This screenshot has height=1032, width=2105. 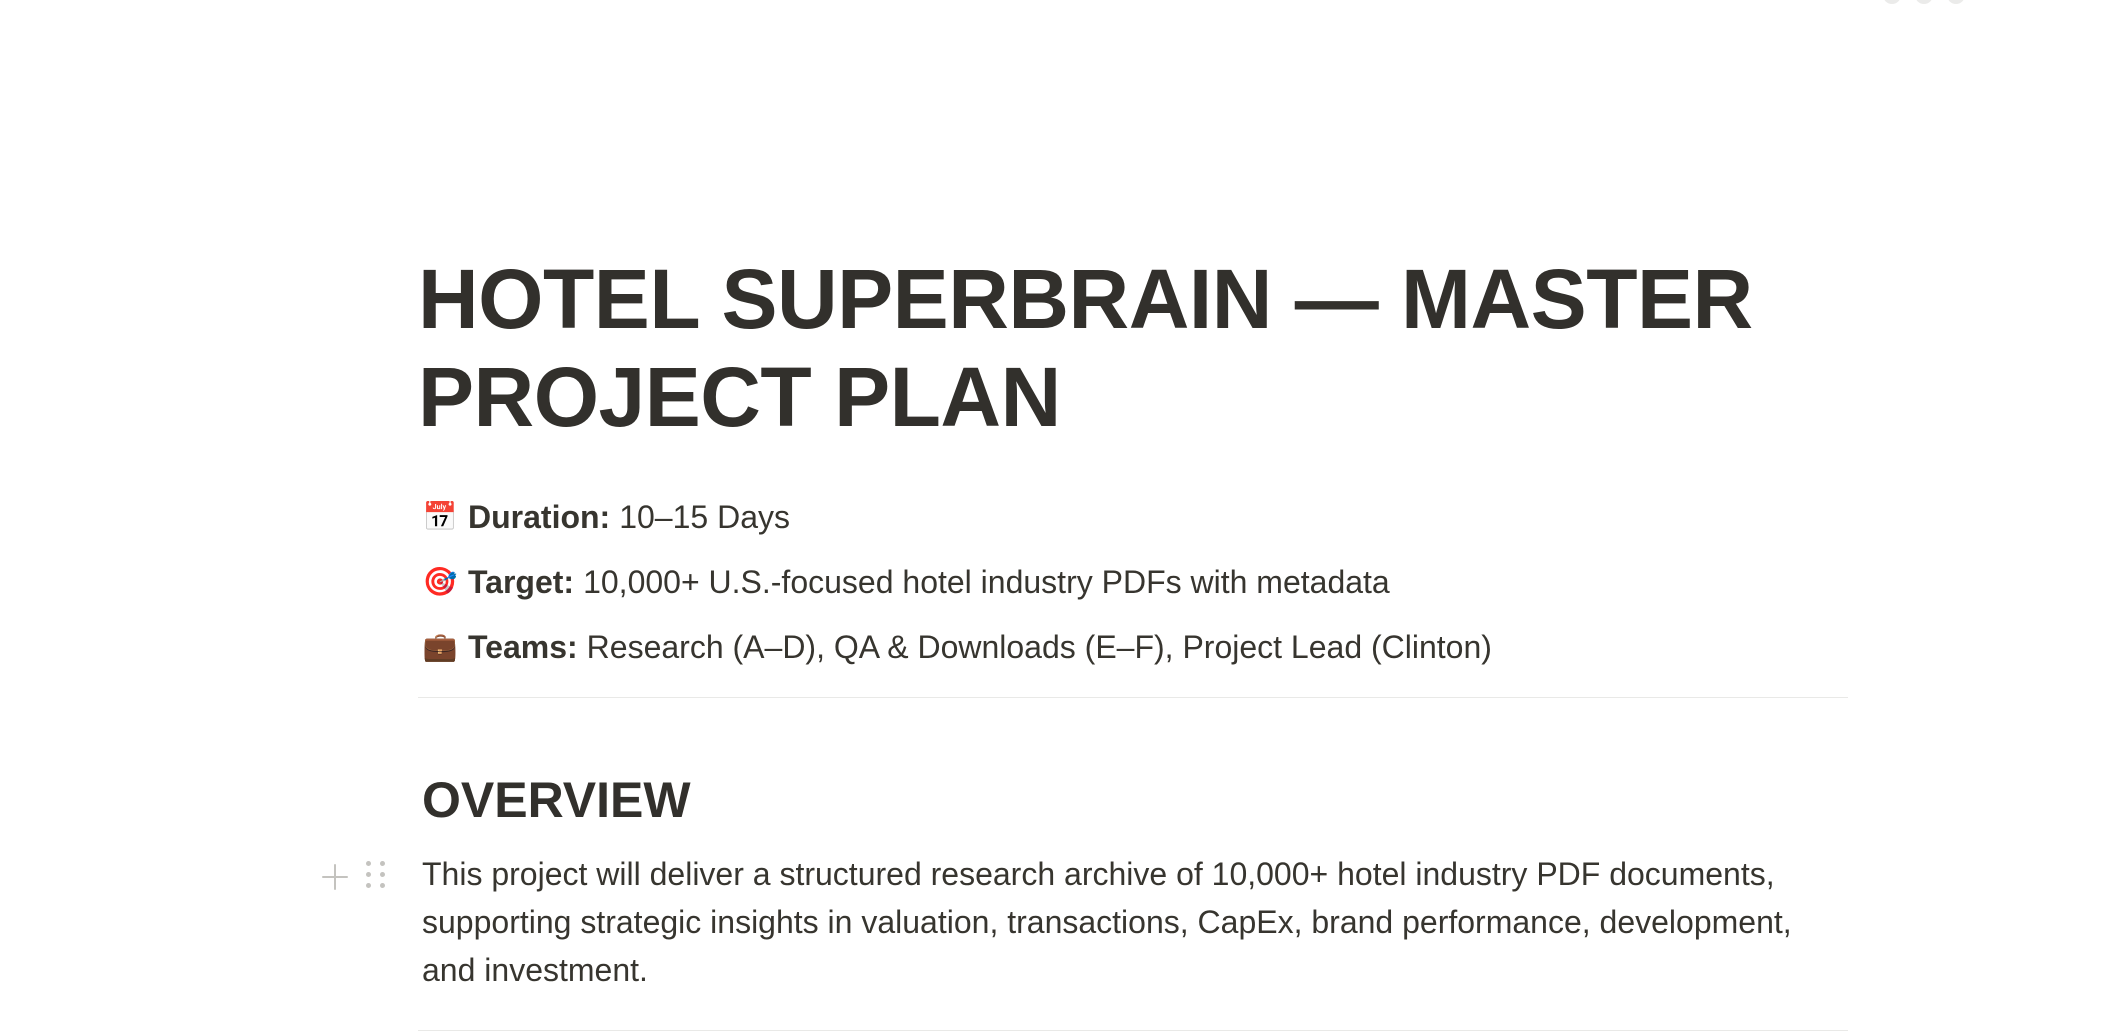 I want to click on duration-value: 10–15 Days, so click(x=704, y=516).